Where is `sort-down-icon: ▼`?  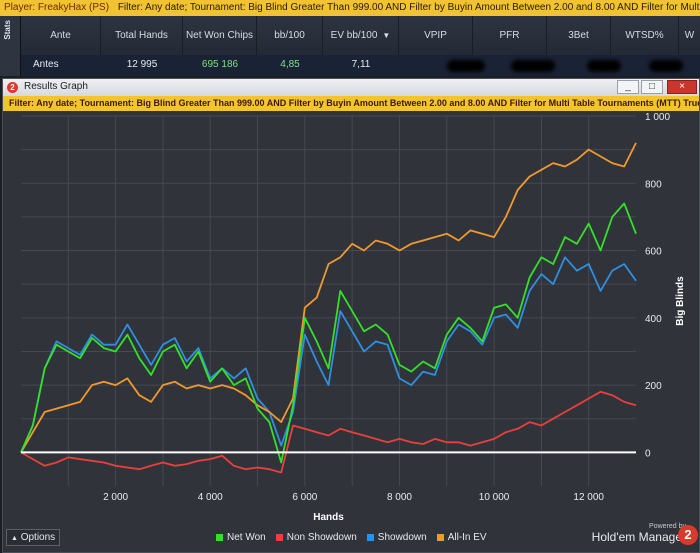 sort-down-icon: ▼ is located at coordinates (386, 35).